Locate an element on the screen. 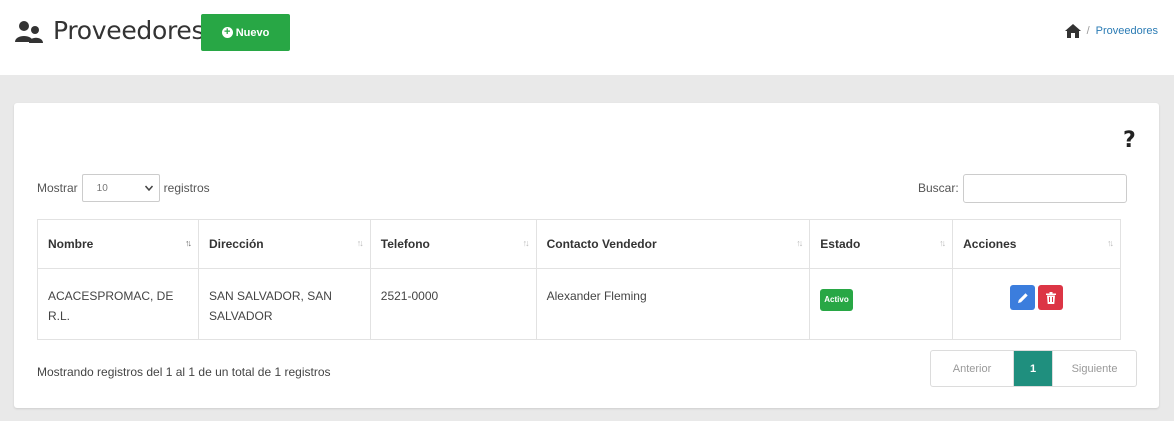  length-prefix: Mostrar is located at coordinates (57, 188).